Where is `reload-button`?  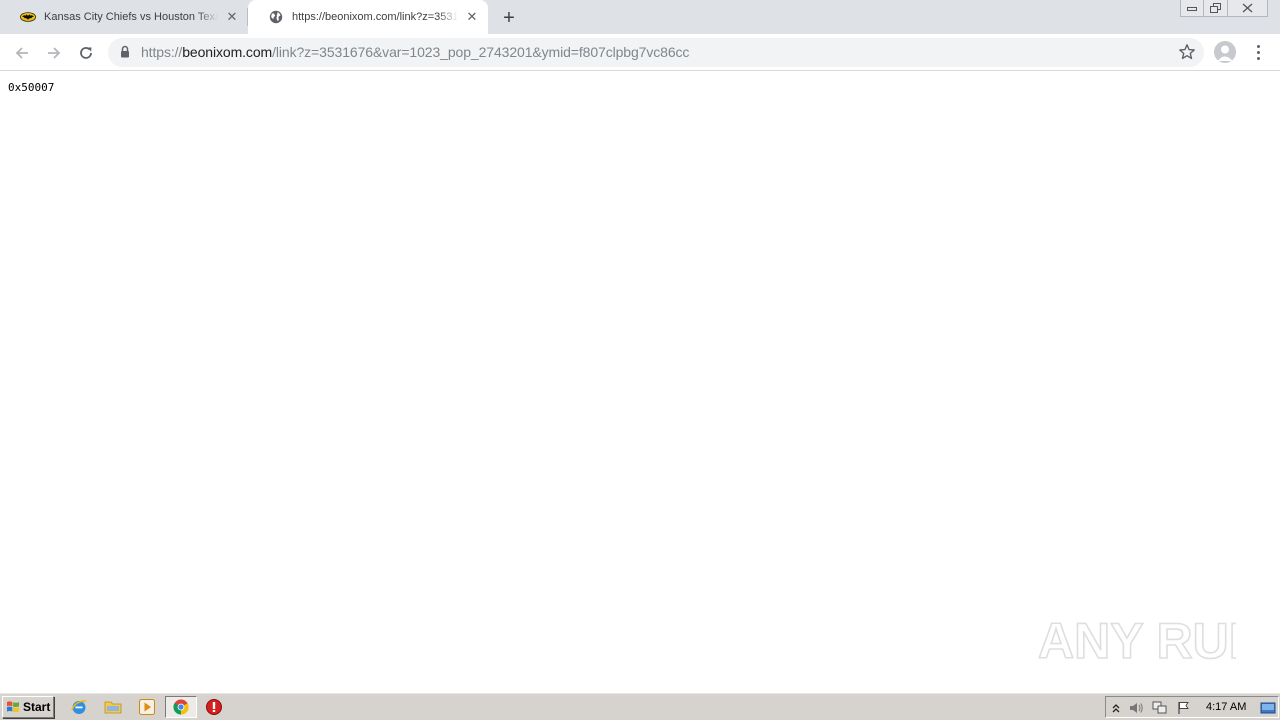
reload-button is located at coordinates (86, 53).